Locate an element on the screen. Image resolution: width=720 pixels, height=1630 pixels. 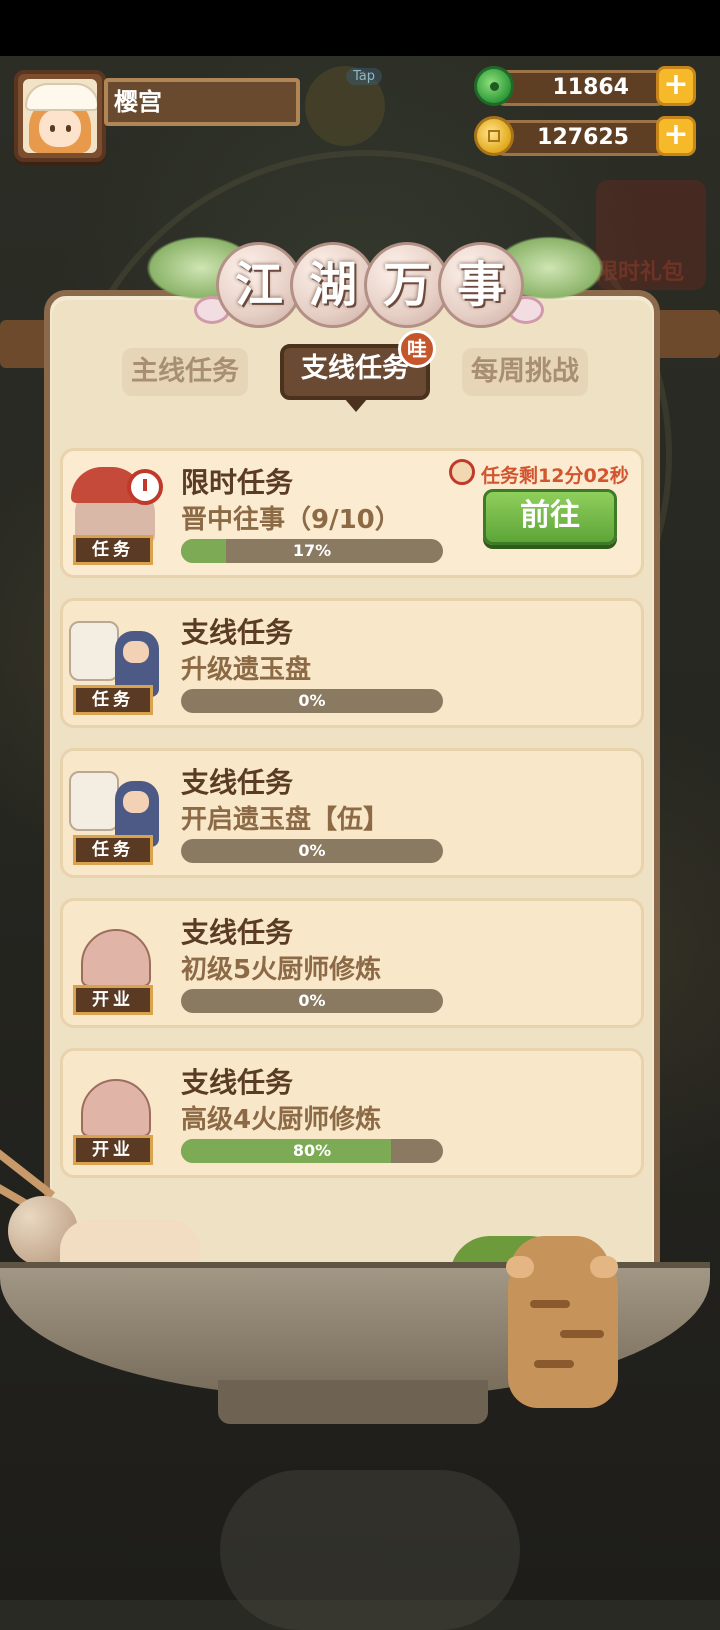
task-progress-bar: 80% is located at coordinates (312, 1151).